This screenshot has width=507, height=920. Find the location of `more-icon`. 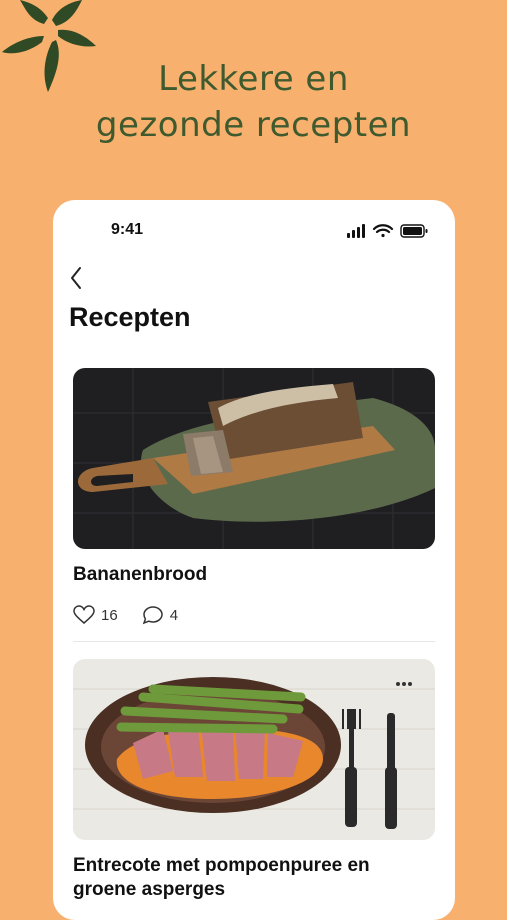

more-icon is located at coordinates (404, 684).